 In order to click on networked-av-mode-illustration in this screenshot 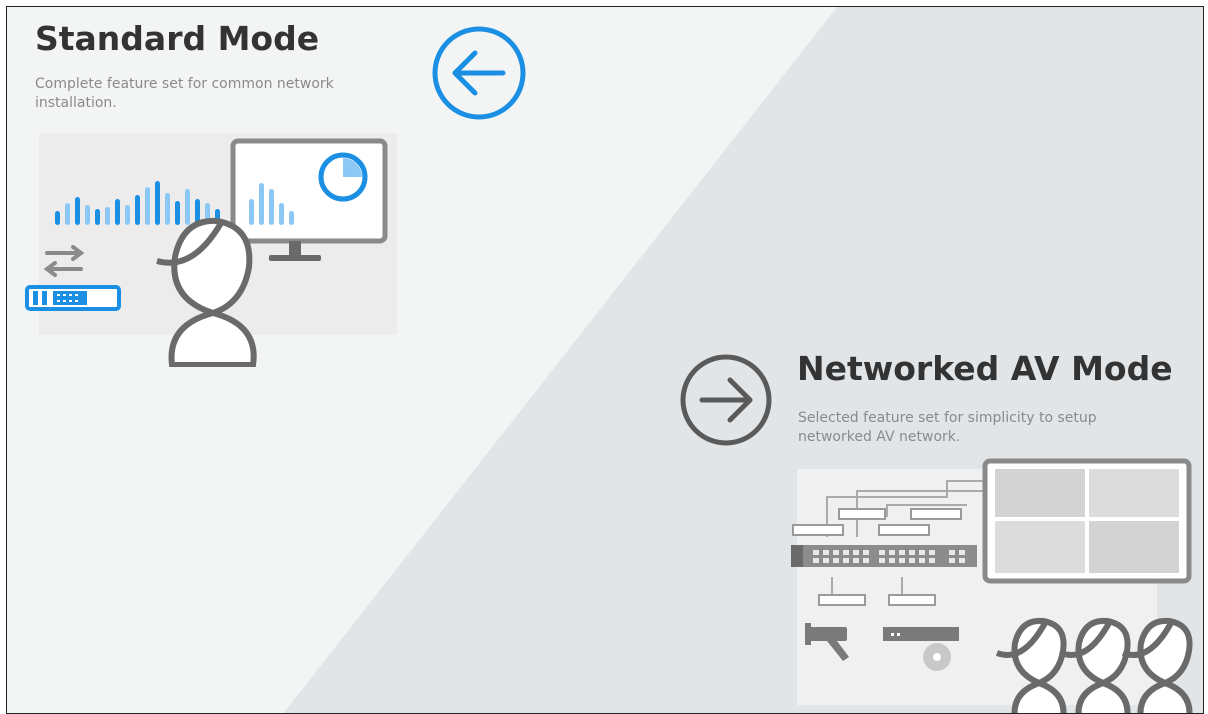, I will do `click(992, 585)`.